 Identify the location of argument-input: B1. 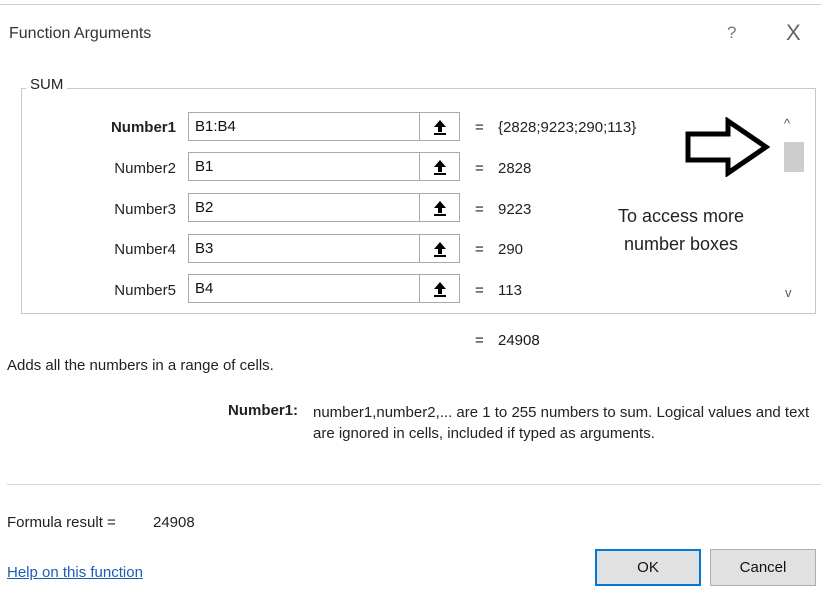
(304, 166).